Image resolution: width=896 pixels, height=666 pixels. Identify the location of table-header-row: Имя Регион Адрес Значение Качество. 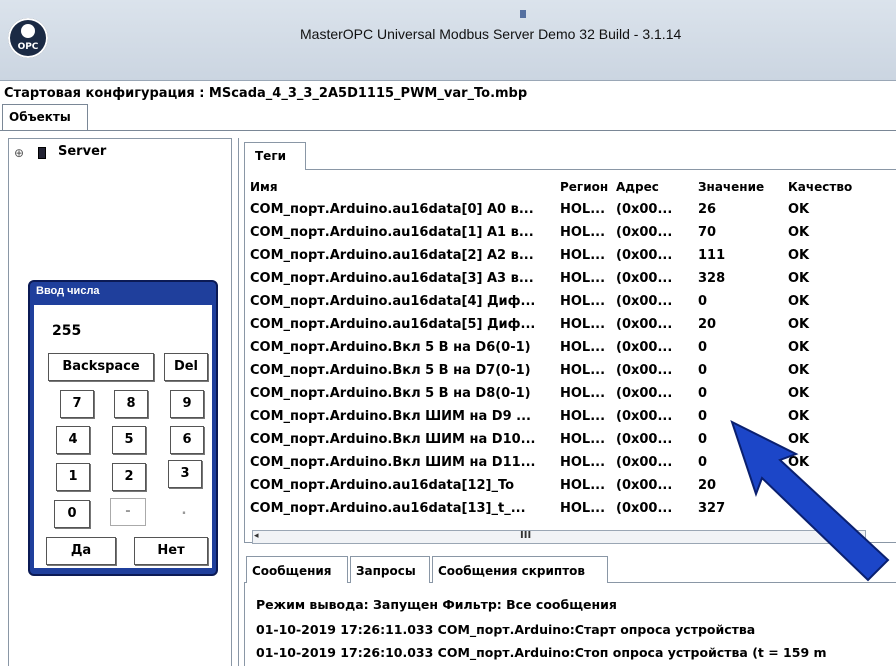
(559, 187).